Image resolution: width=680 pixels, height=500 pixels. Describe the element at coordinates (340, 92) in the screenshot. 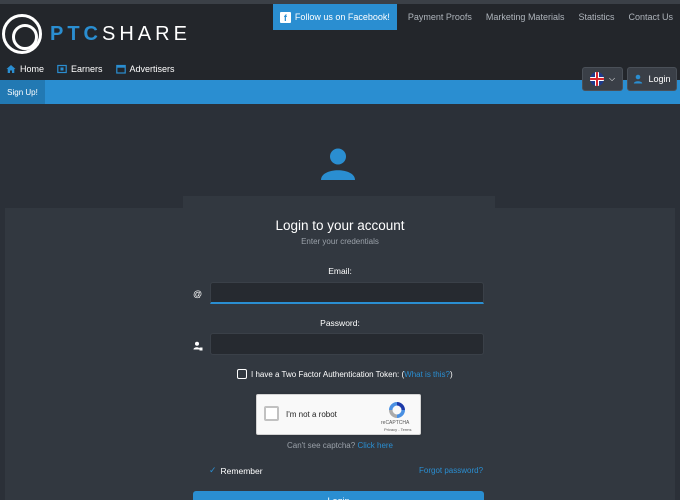

I see `accent-bar: Sign Up!` at that location.